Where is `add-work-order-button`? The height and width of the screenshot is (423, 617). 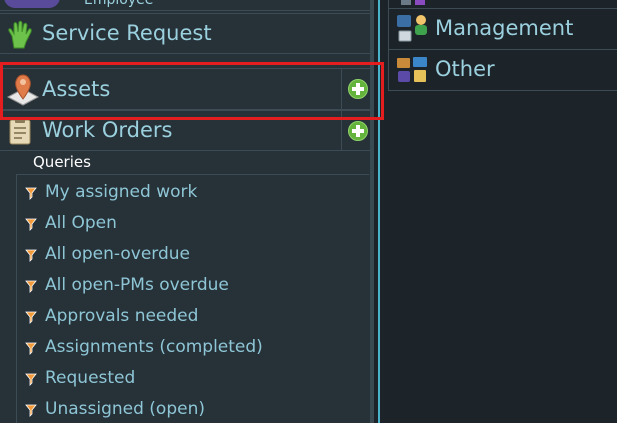 add-work-order-button is located at coordinates (358, 130).